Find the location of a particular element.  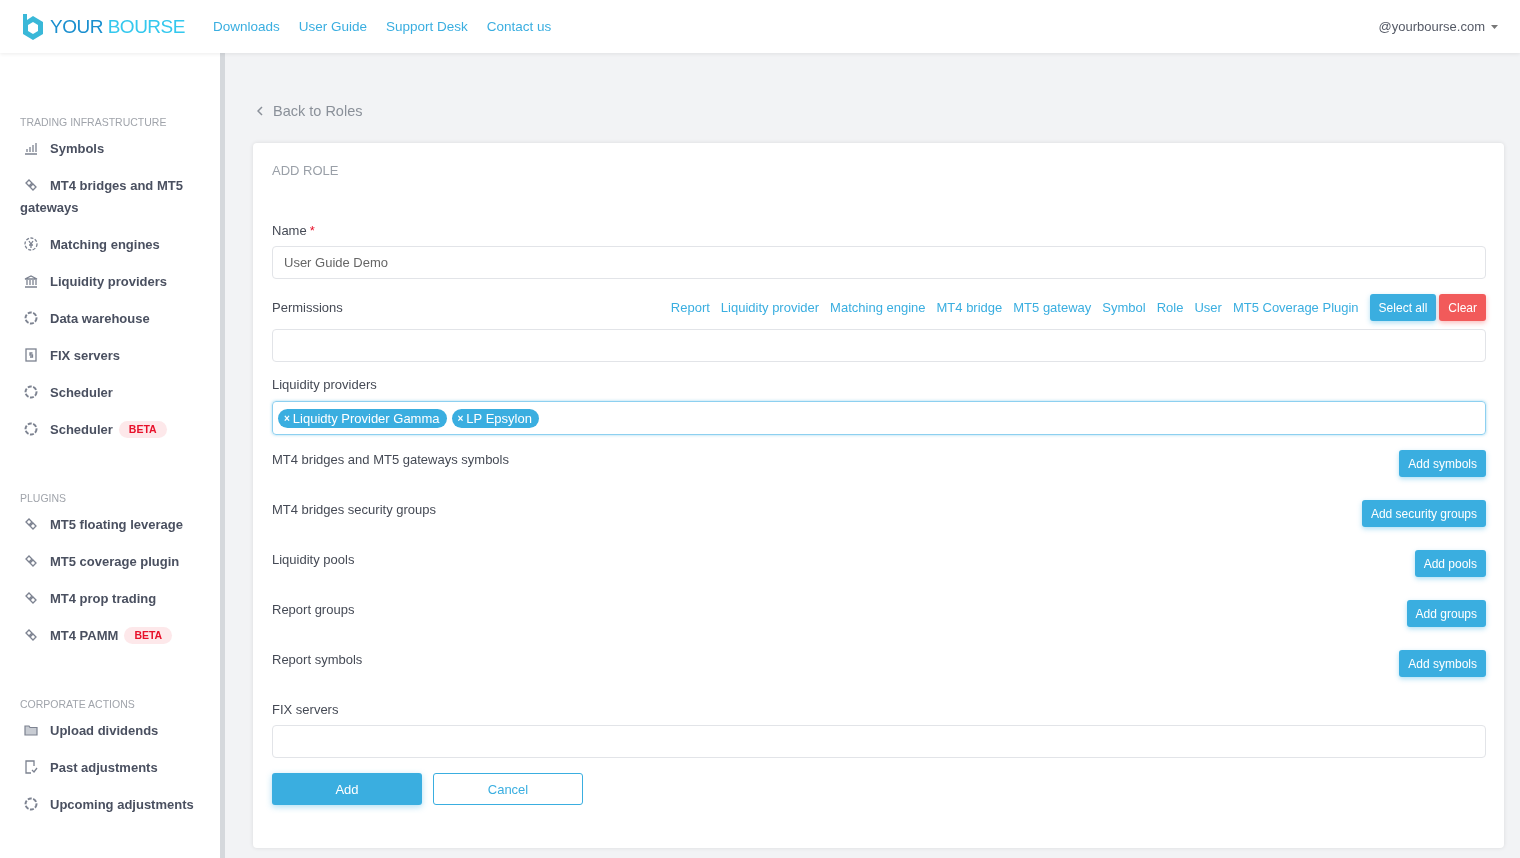

sidebar-item: Scheduler BETA is located at coordinates (120, 433).